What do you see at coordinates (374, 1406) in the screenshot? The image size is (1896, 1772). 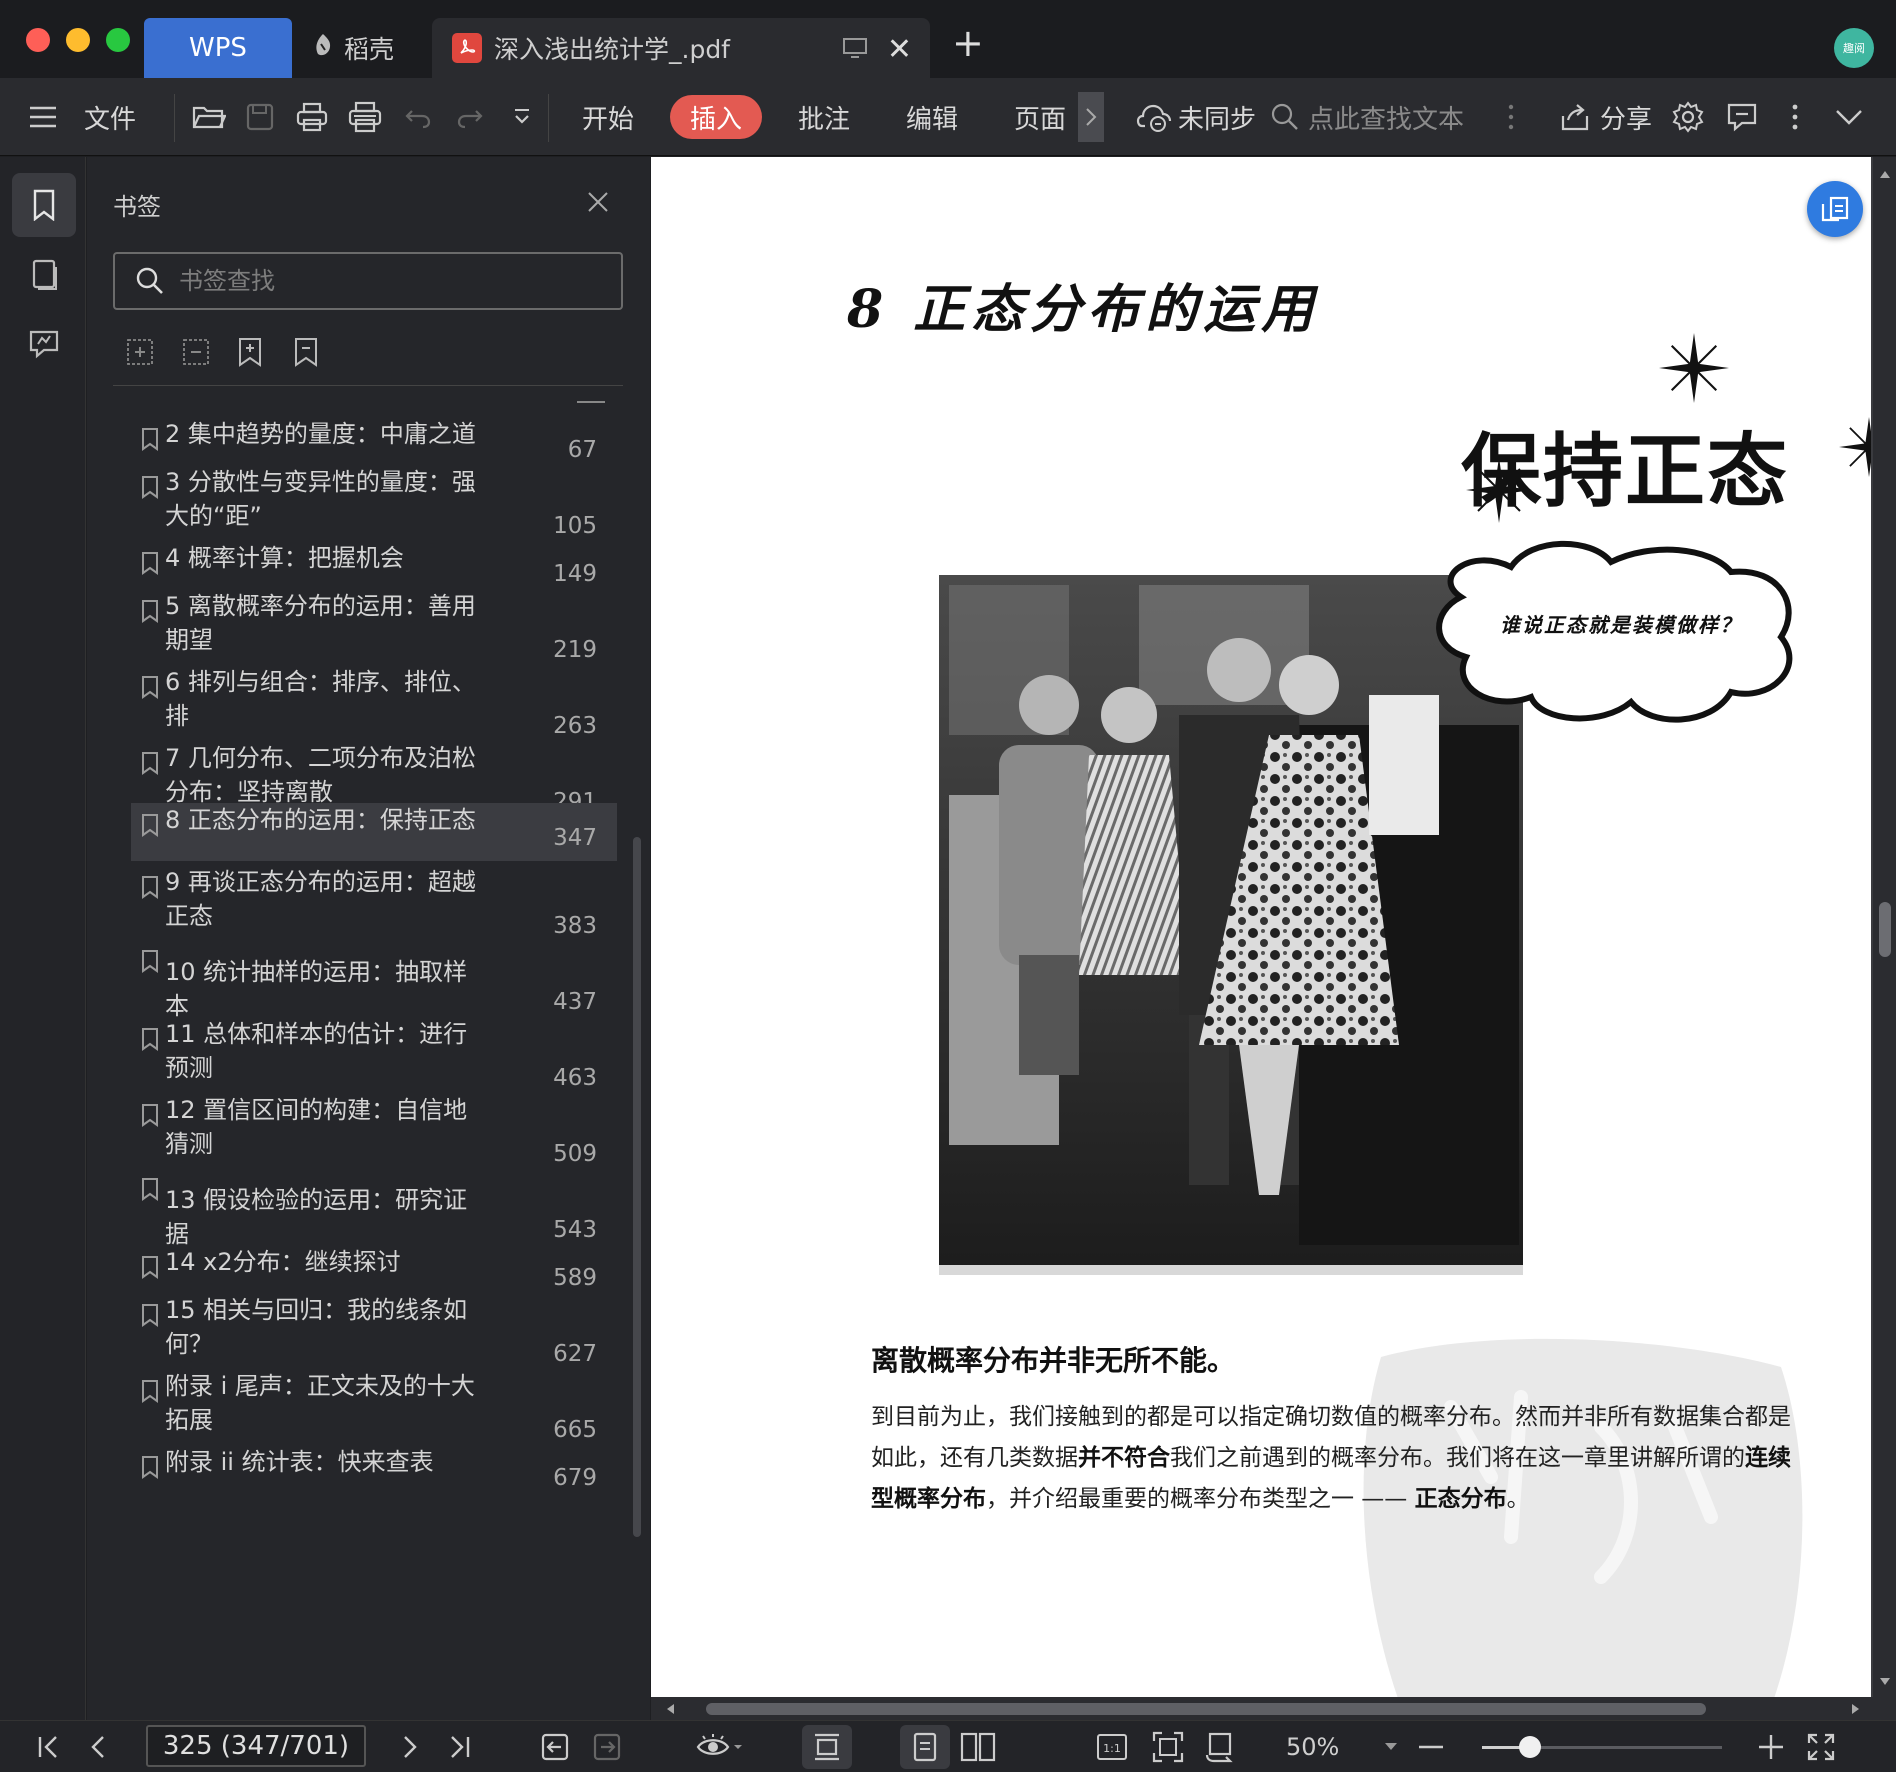 I see `bookmark-item: 附录 i 尾声：正文未及的十大拓展 665` at bounding box center [374, 1406].